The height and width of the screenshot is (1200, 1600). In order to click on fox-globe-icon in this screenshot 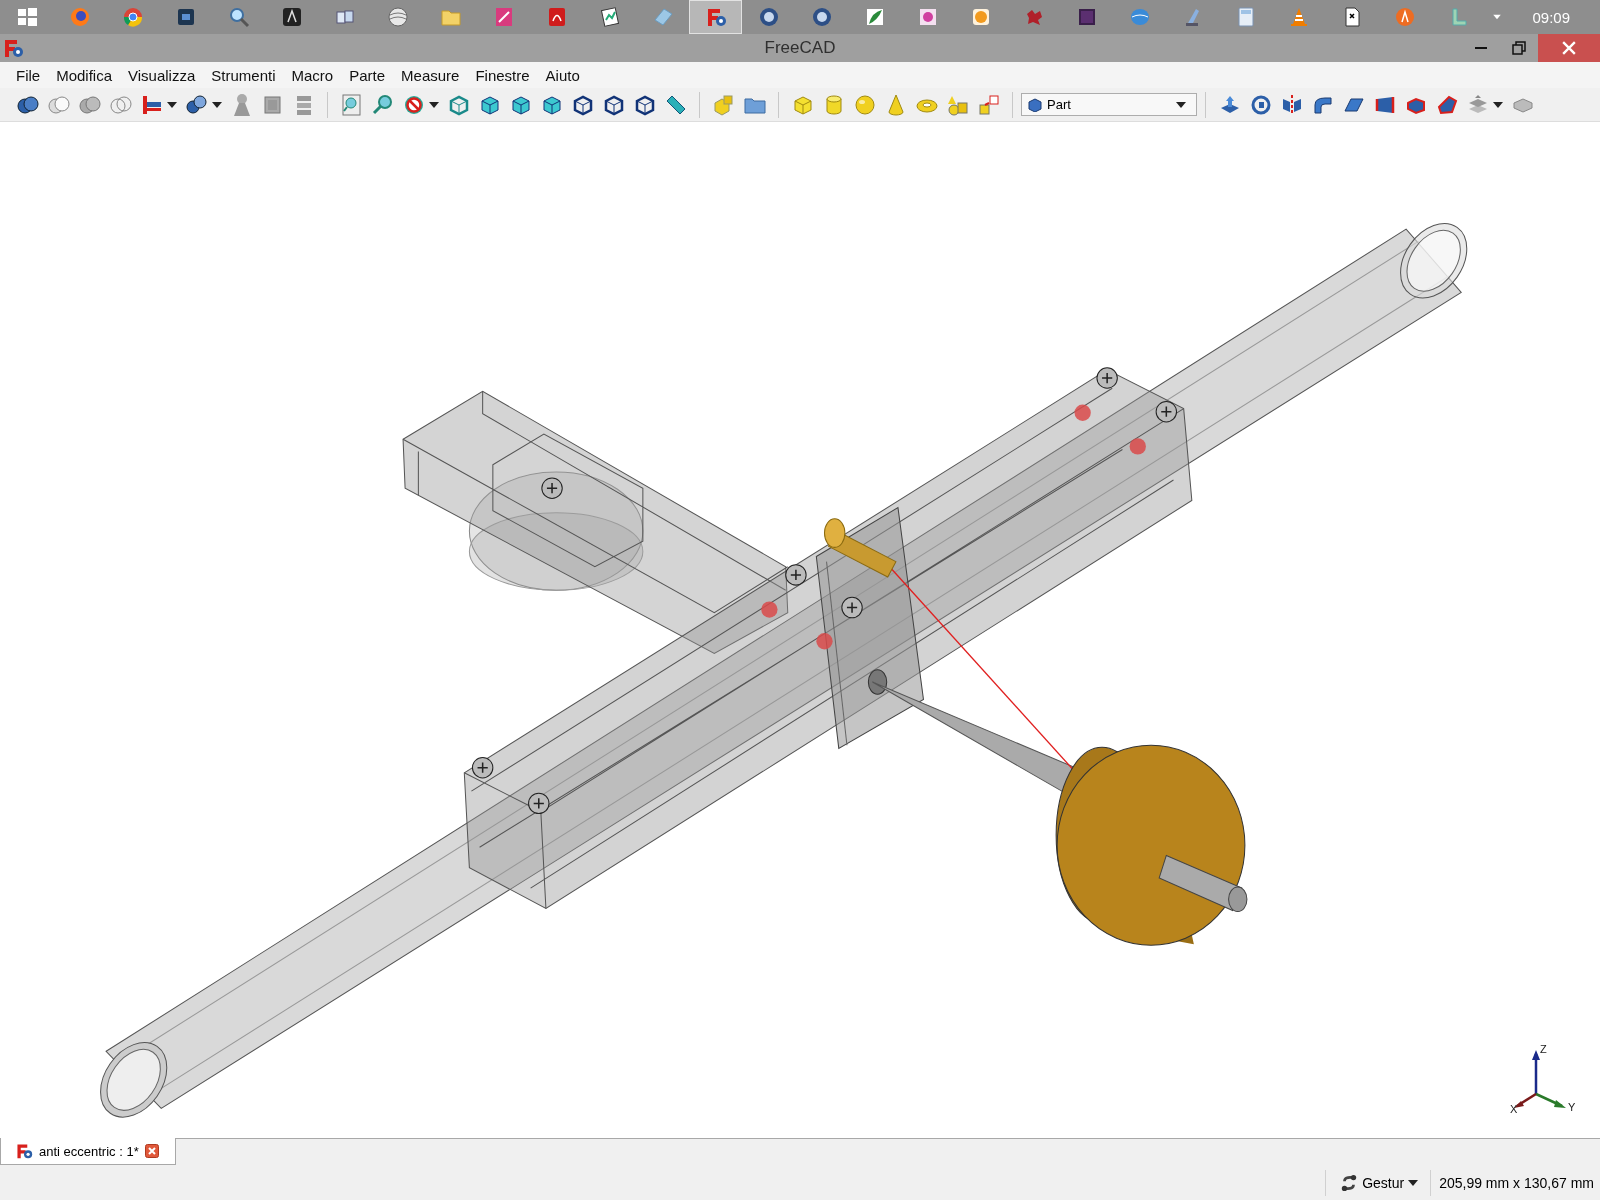, I will do `click(79, 17)`.